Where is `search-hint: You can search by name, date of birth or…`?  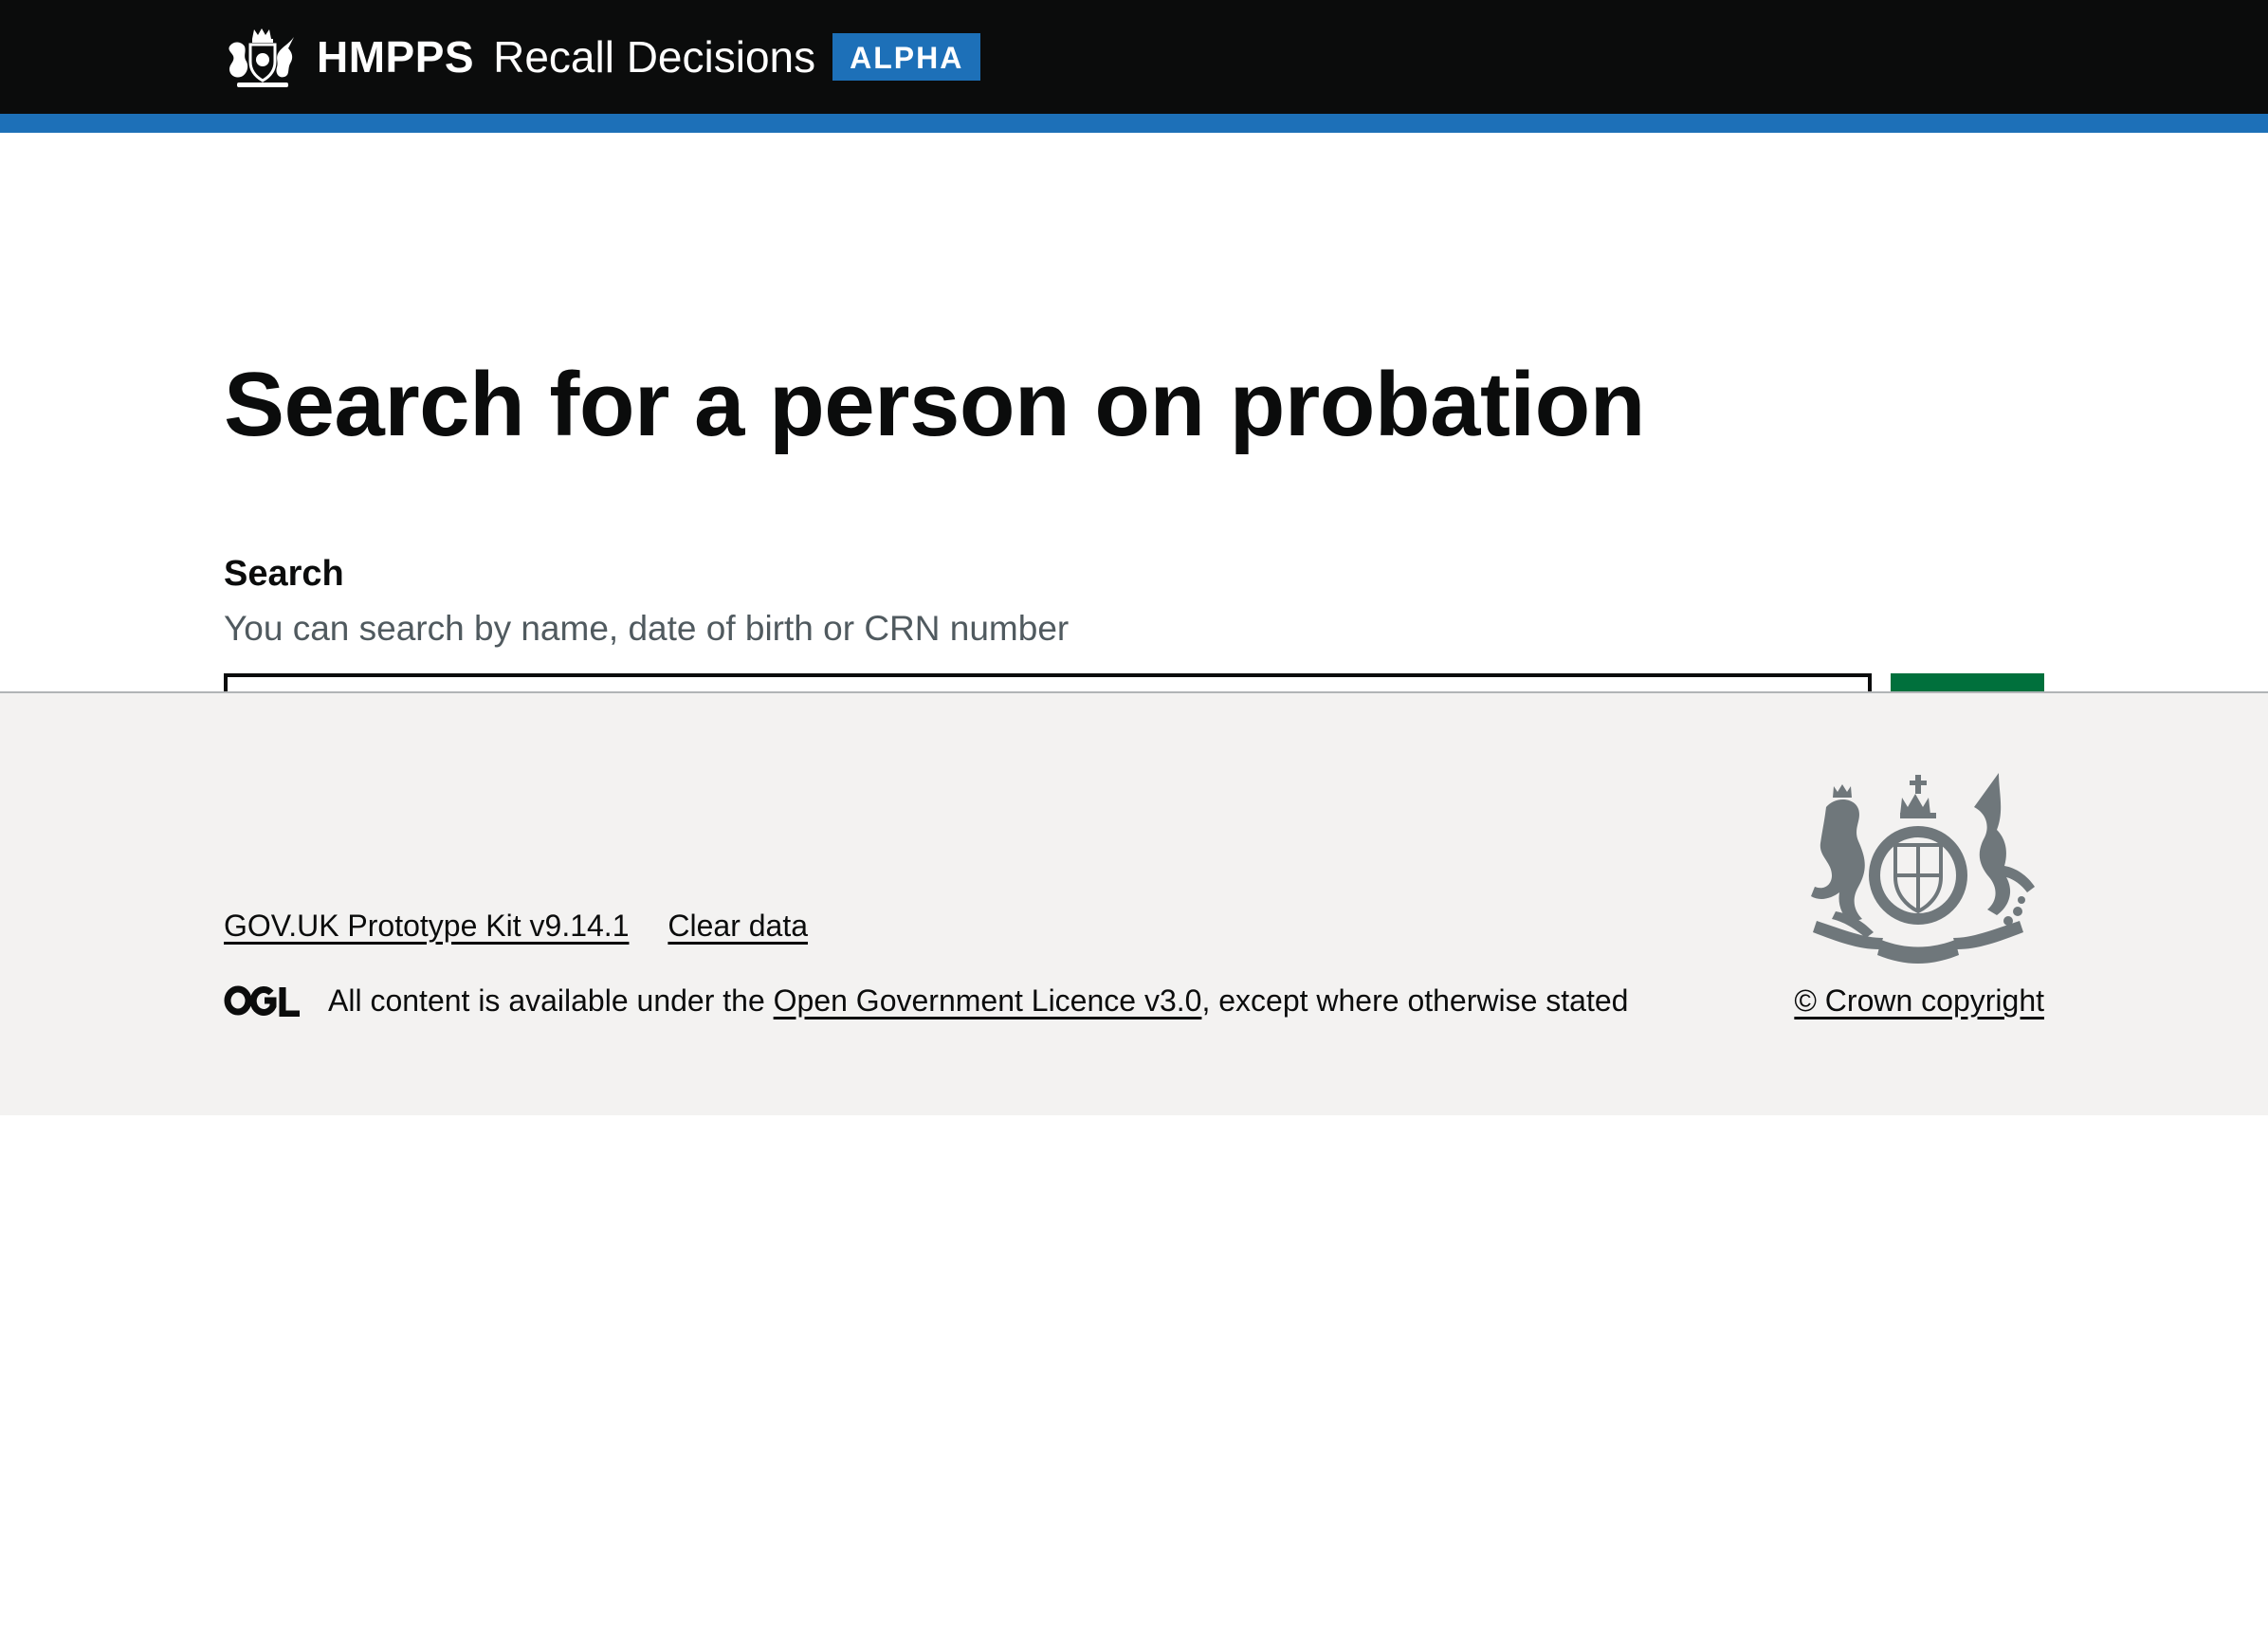
search-hint: You can search by name, date of birth or… is located at coordinates (647, 628).